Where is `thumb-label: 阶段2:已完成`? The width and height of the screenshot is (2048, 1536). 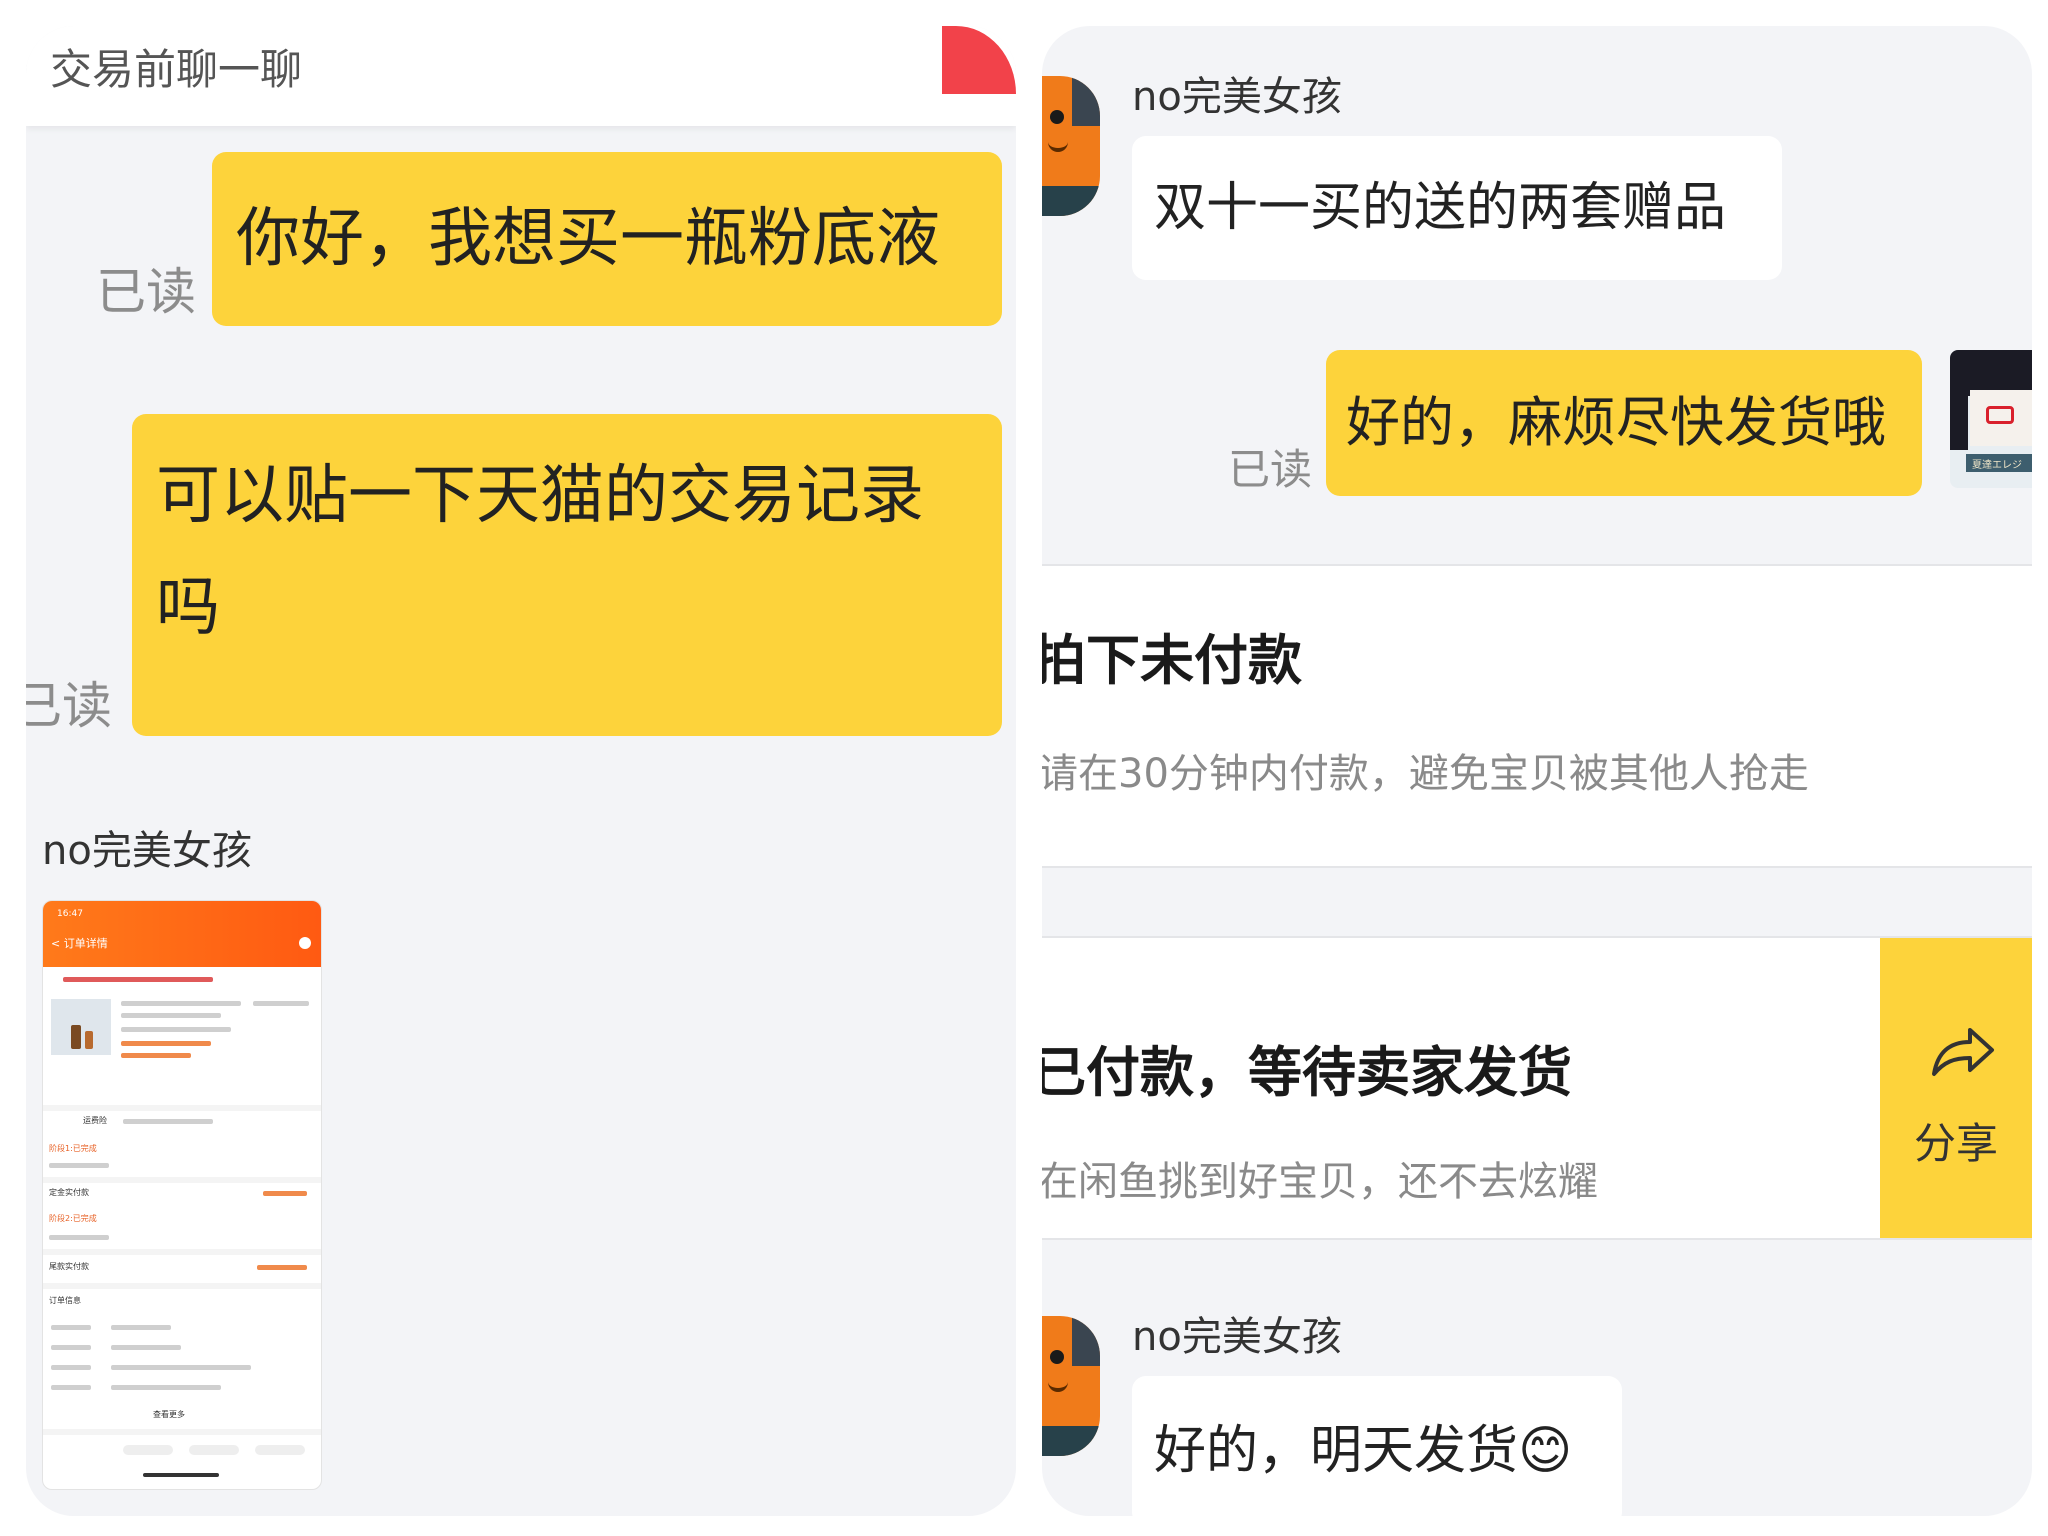
thumb-label: 阶段2:已完成 is located at coordinates (73, 1218).